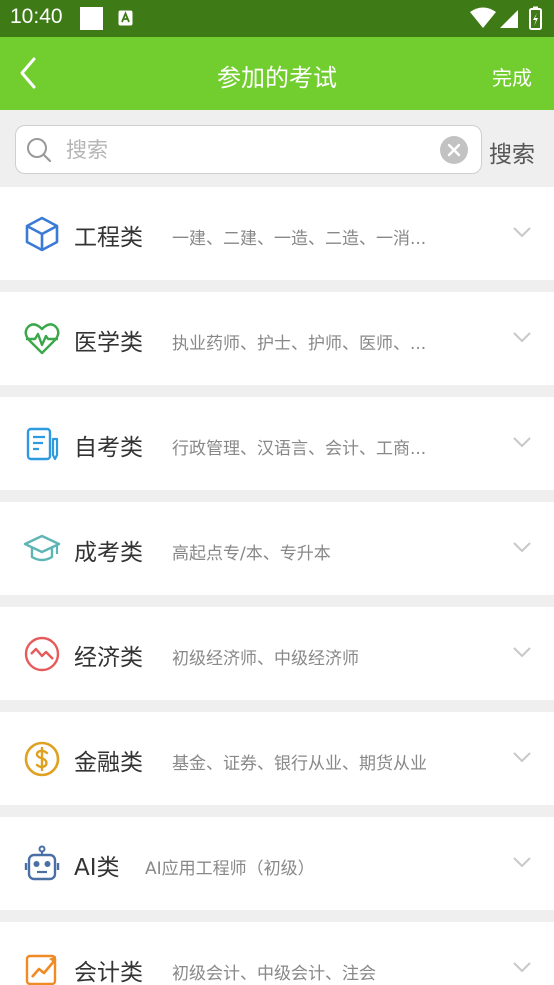 This screenshot has width=554, height=985. What do you see at coordinates (509, 19) in the screenshot?
I see `signal-icon` at bounding box center [509, 19].